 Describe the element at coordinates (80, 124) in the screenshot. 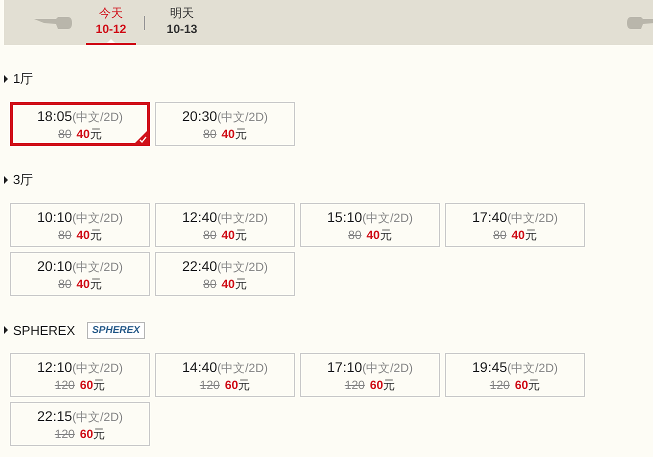

I see `session-card: 18:05(中文/2D) 80 40元` at that location.